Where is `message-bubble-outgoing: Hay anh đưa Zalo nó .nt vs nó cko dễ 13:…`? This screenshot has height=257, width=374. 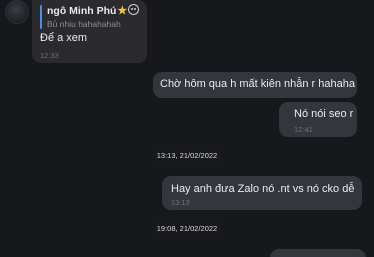
message-bubble-outgoing: Hay anh đưa Zalo nó .nt vs nó cko dễ 13:… is located at coordinates (262, 193).